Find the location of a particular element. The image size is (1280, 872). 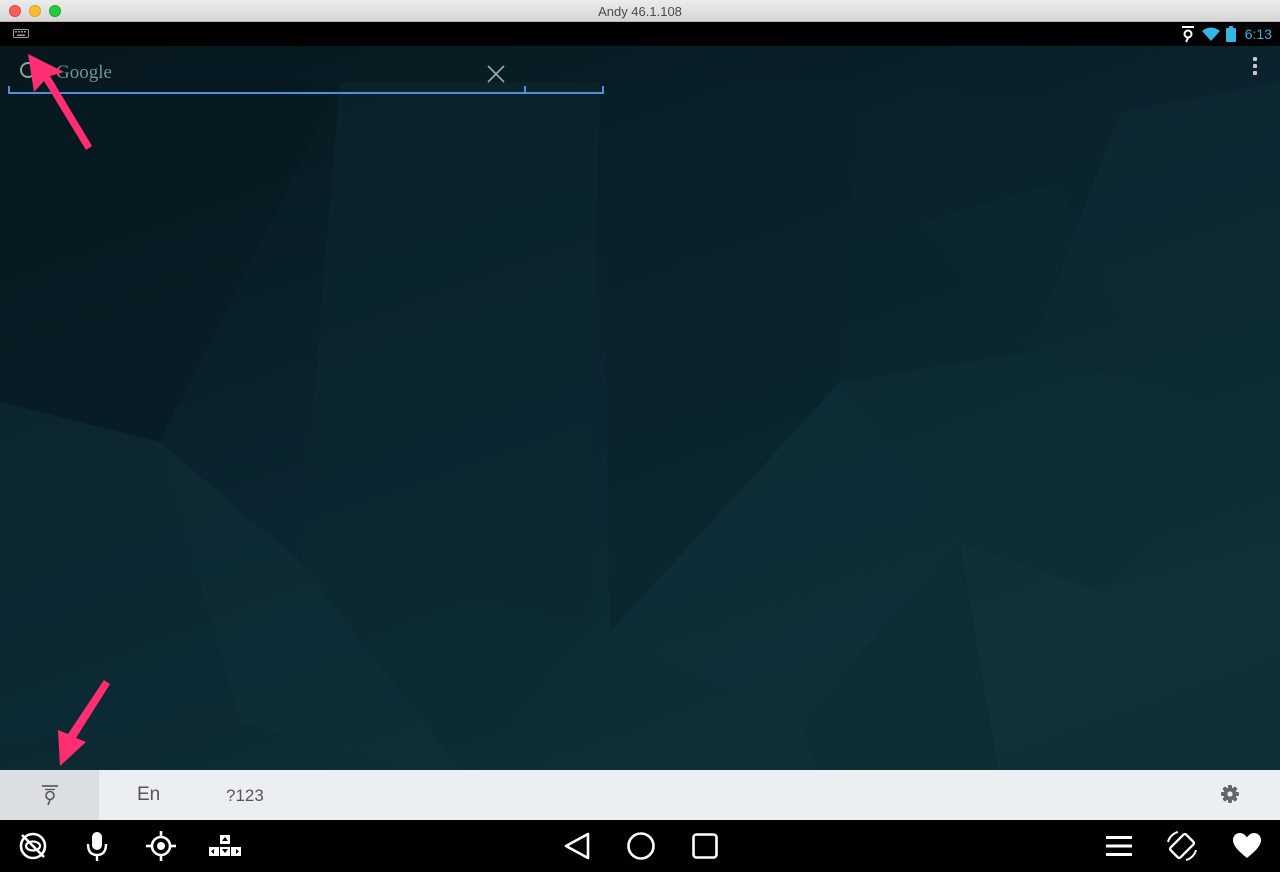

location-icon is located at coordinates (161, 846).